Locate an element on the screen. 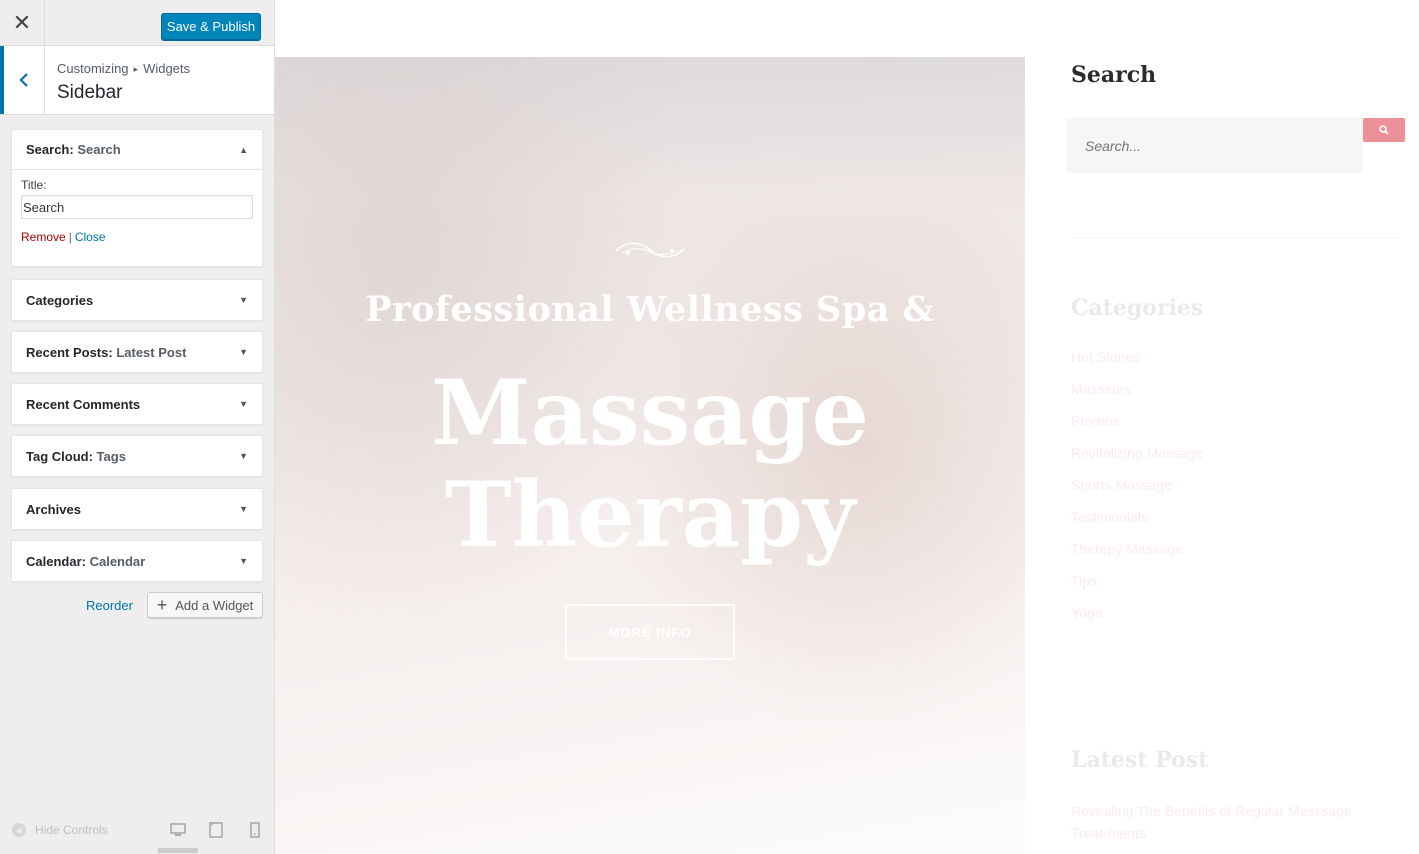 The image size is (1419, 854). tablet-preview-icon is located at coordinates (216, 830).